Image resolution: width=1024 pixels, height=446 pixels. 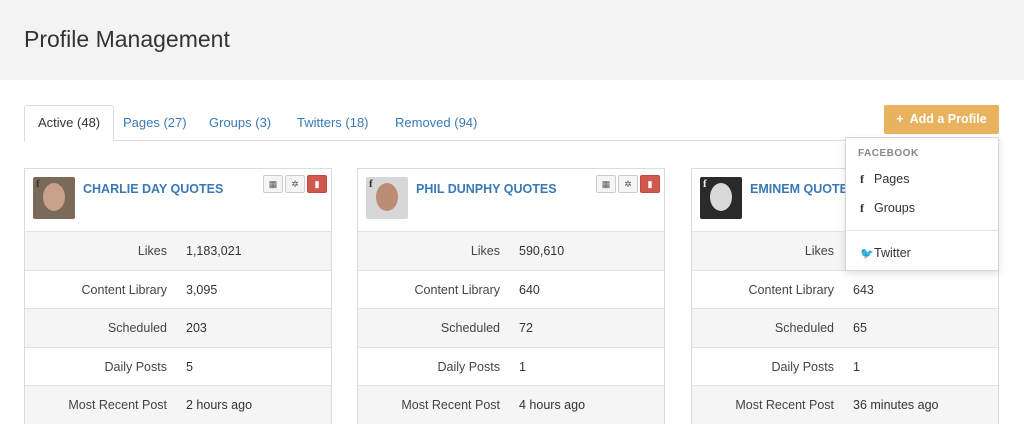 I want to click on stat-row-most-recent-post: Most Recent Post 4 hours ago, so click(x=511, y=404).